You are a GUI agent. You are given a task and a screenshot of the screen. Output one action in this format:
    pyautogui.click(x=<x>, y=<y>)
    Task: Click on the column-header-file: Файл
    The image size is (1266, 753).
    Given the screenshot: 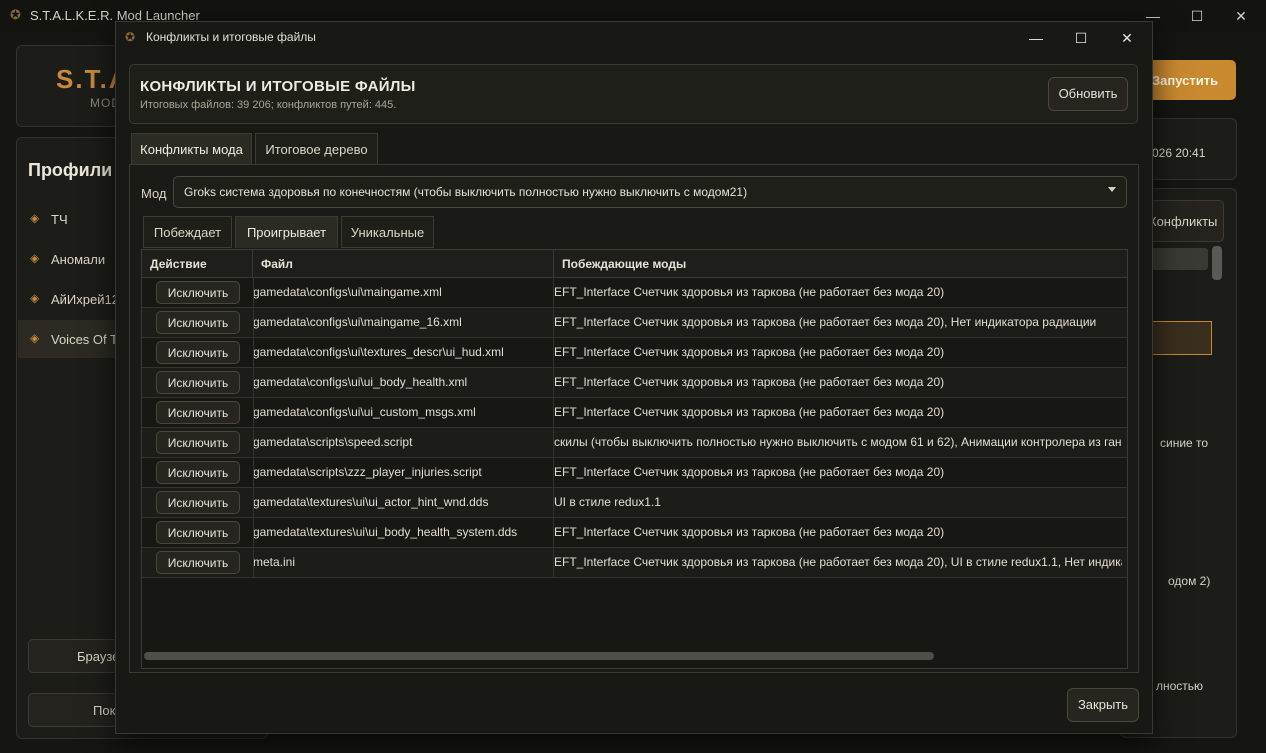 What is the action you would take?
    pyautogui.click(x=403, y=264)
    